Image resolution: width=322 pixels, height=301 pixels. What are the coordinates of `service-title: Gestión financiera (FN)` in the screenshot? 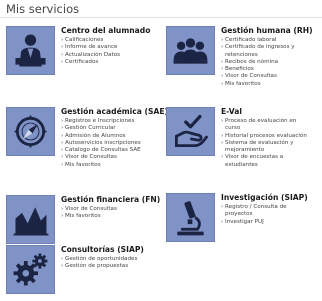 It's located at (110, 199).